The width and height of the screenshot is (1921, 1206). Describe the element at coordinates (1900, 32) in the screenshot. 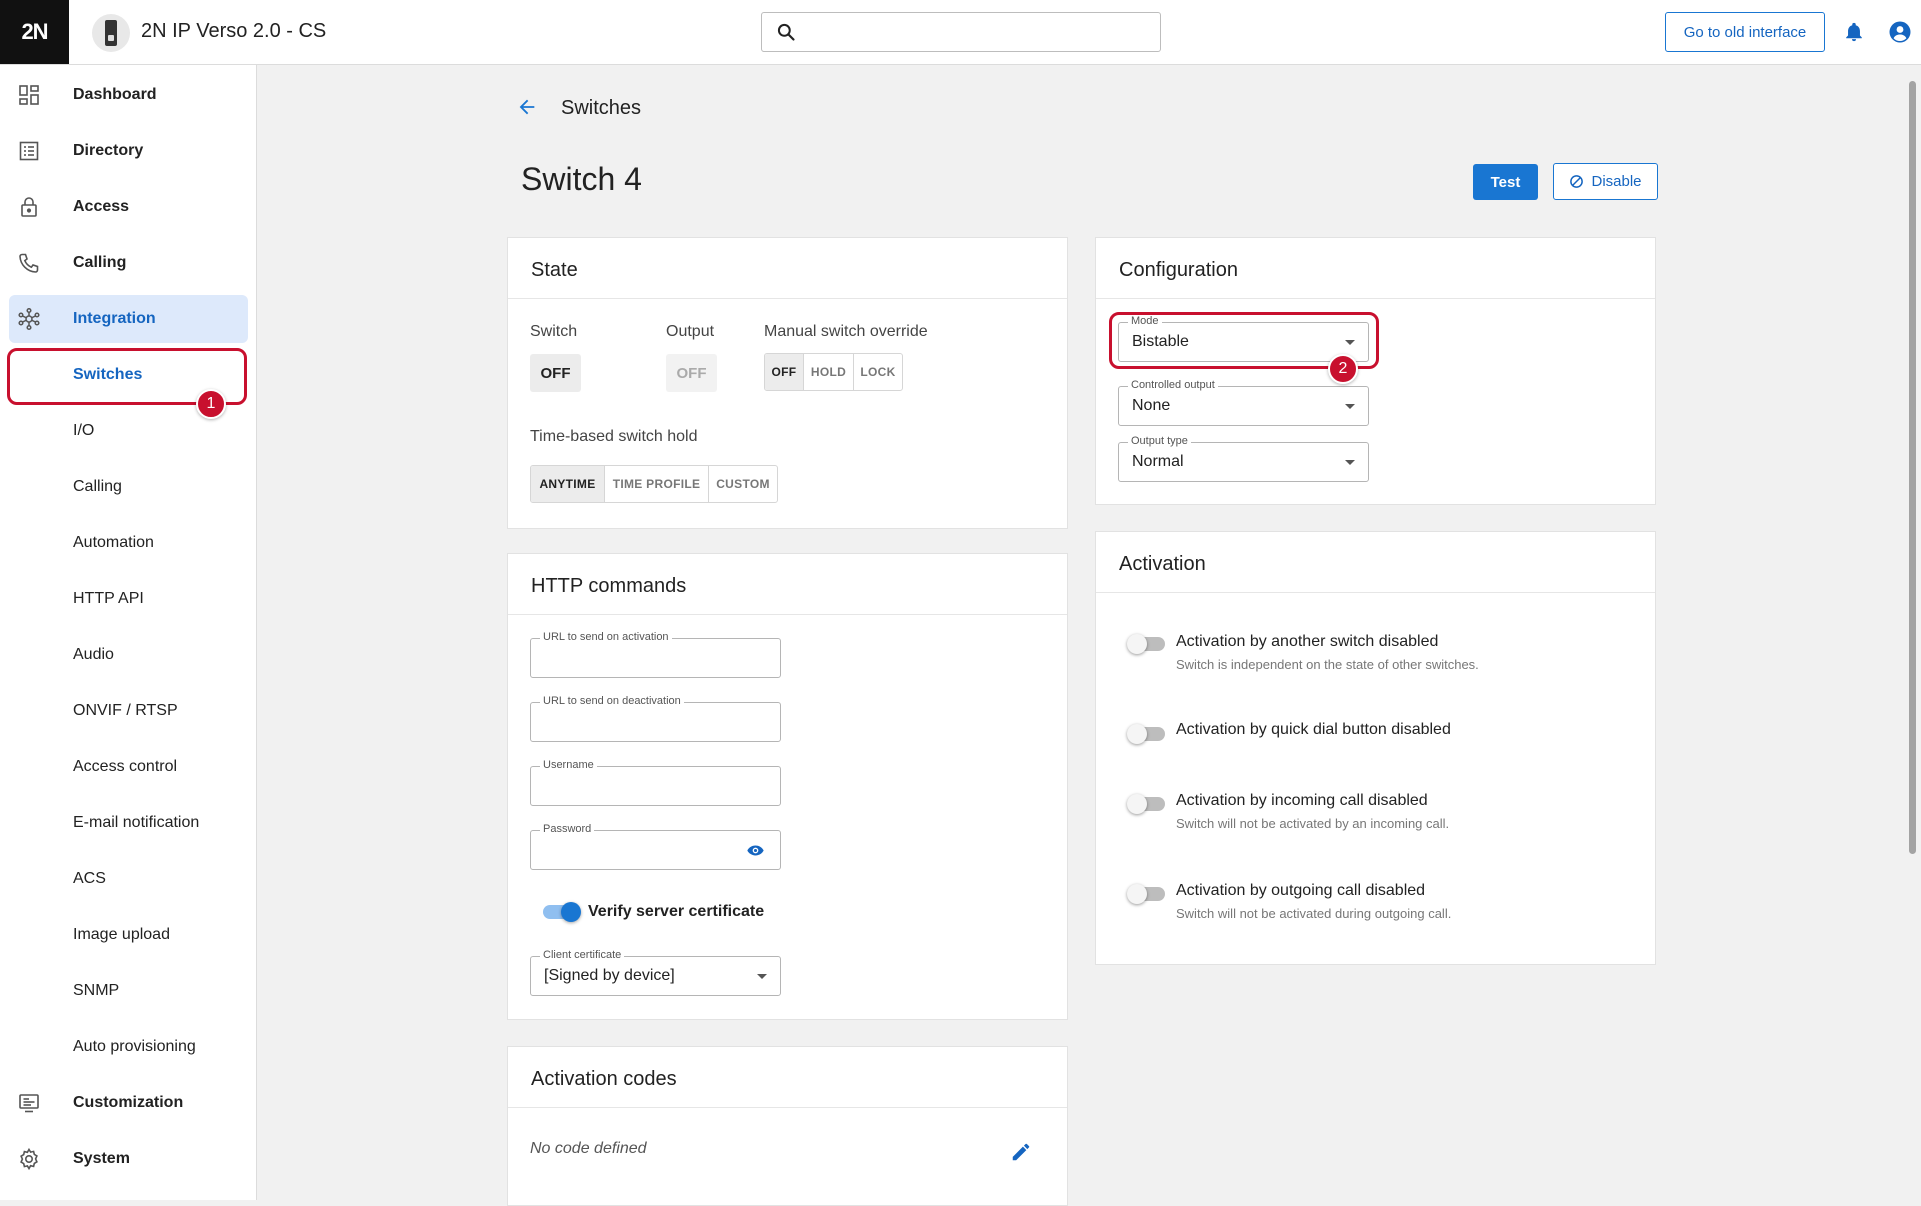

I see `user-icon` at that location.